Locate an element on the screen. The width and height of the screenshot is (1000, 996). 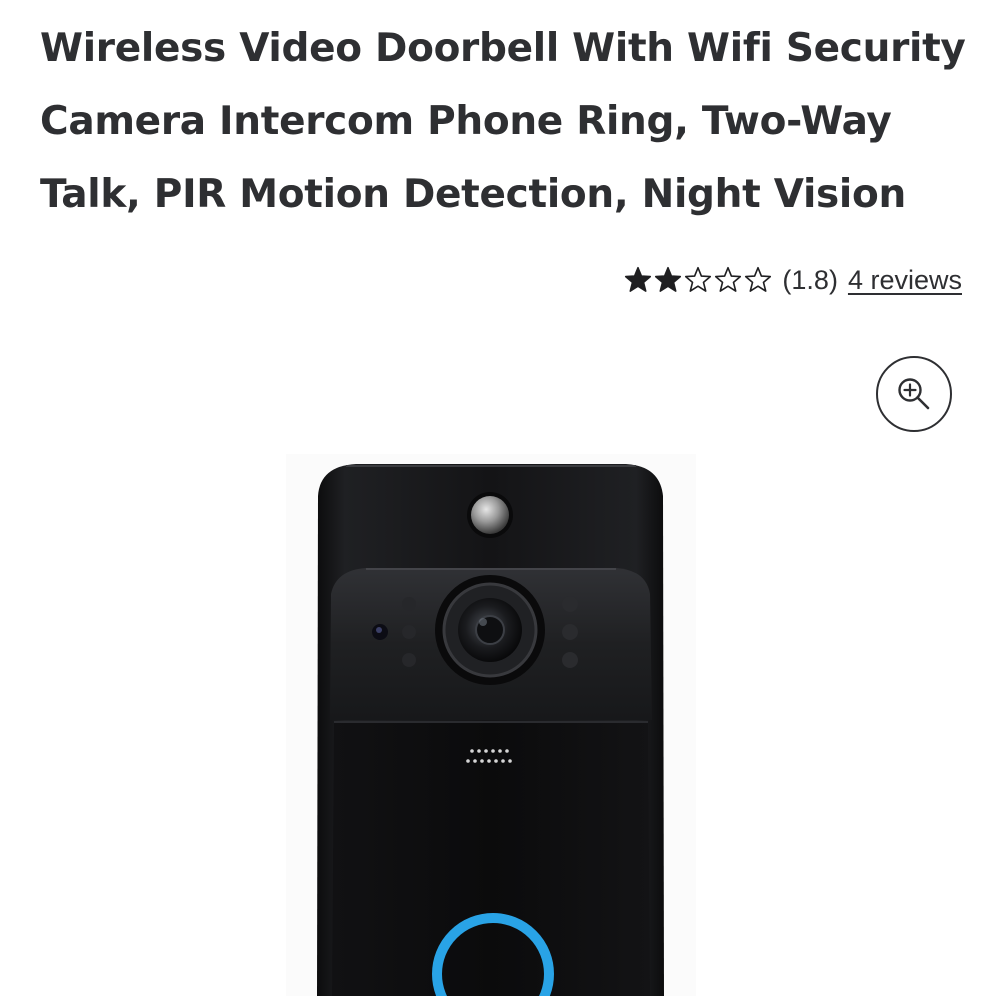
star-rating is located at coordinates (698, 280).